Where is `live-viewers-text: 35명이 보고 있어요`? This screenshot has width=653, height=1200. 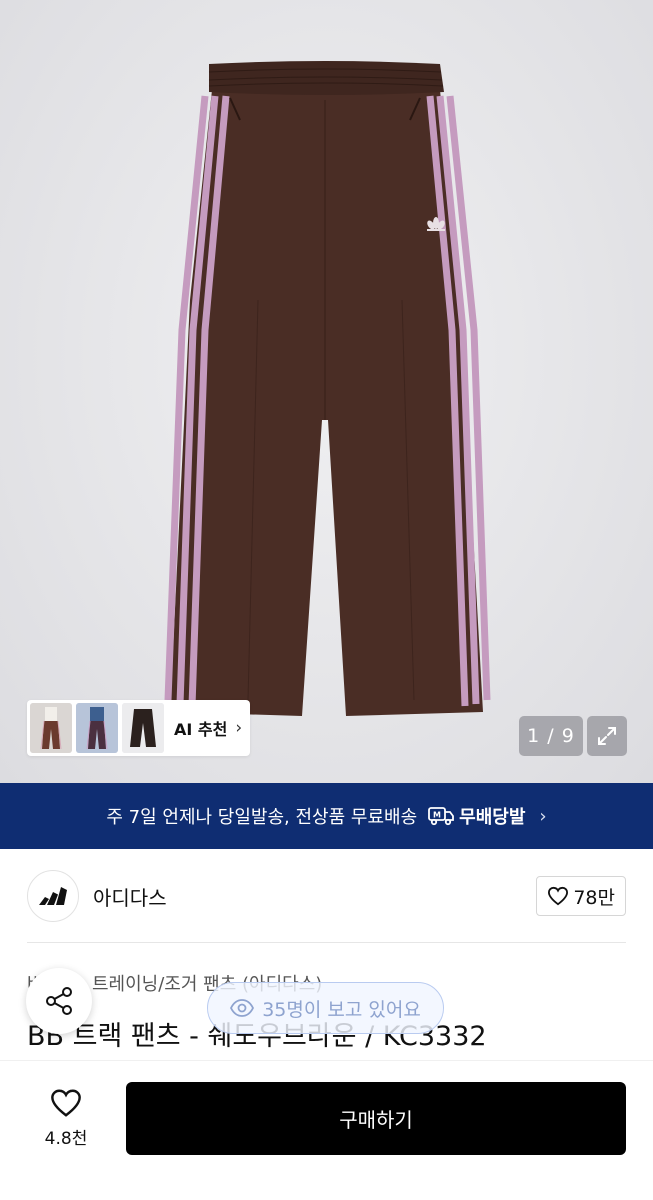
live-viewers-text: 35명이 보고 있어요 is located at coordinates (341, 1009).